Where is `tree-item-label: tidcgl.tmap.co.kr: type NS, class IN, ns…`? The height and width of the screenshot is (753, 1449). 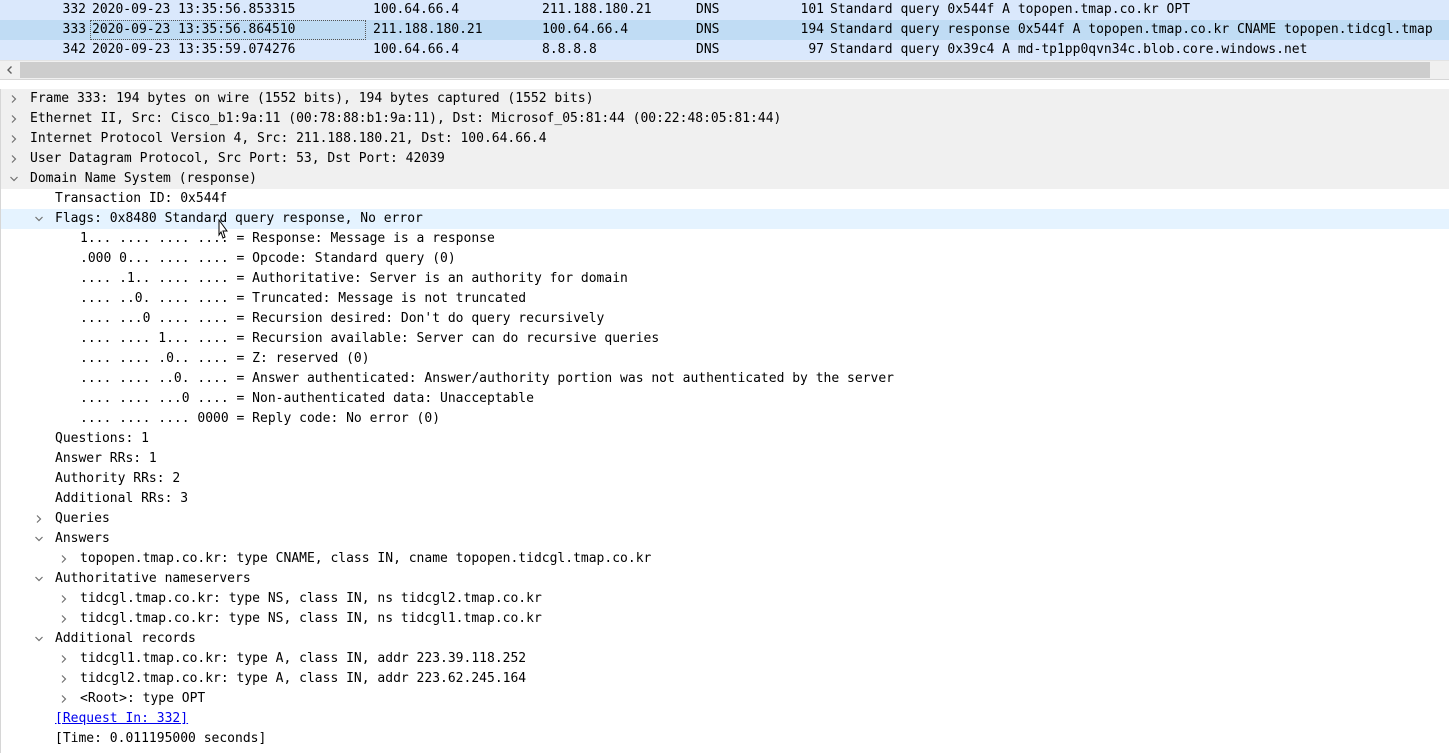 tree-item-label: tidcgl.tmap.co.kr: type NS, class IN, ns… is located at coordinates (311, 598).